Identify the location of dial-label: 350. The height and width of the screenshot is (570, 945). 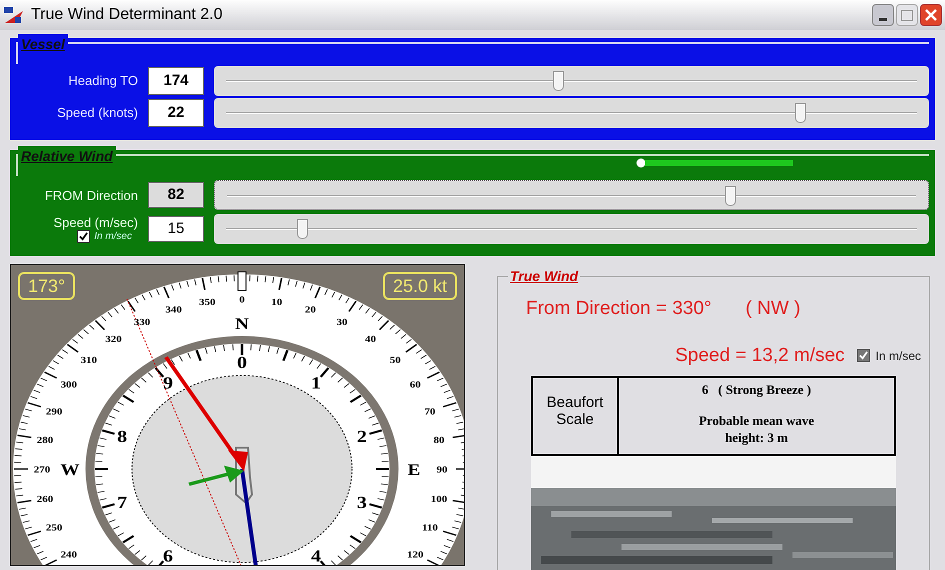
(207, 303).